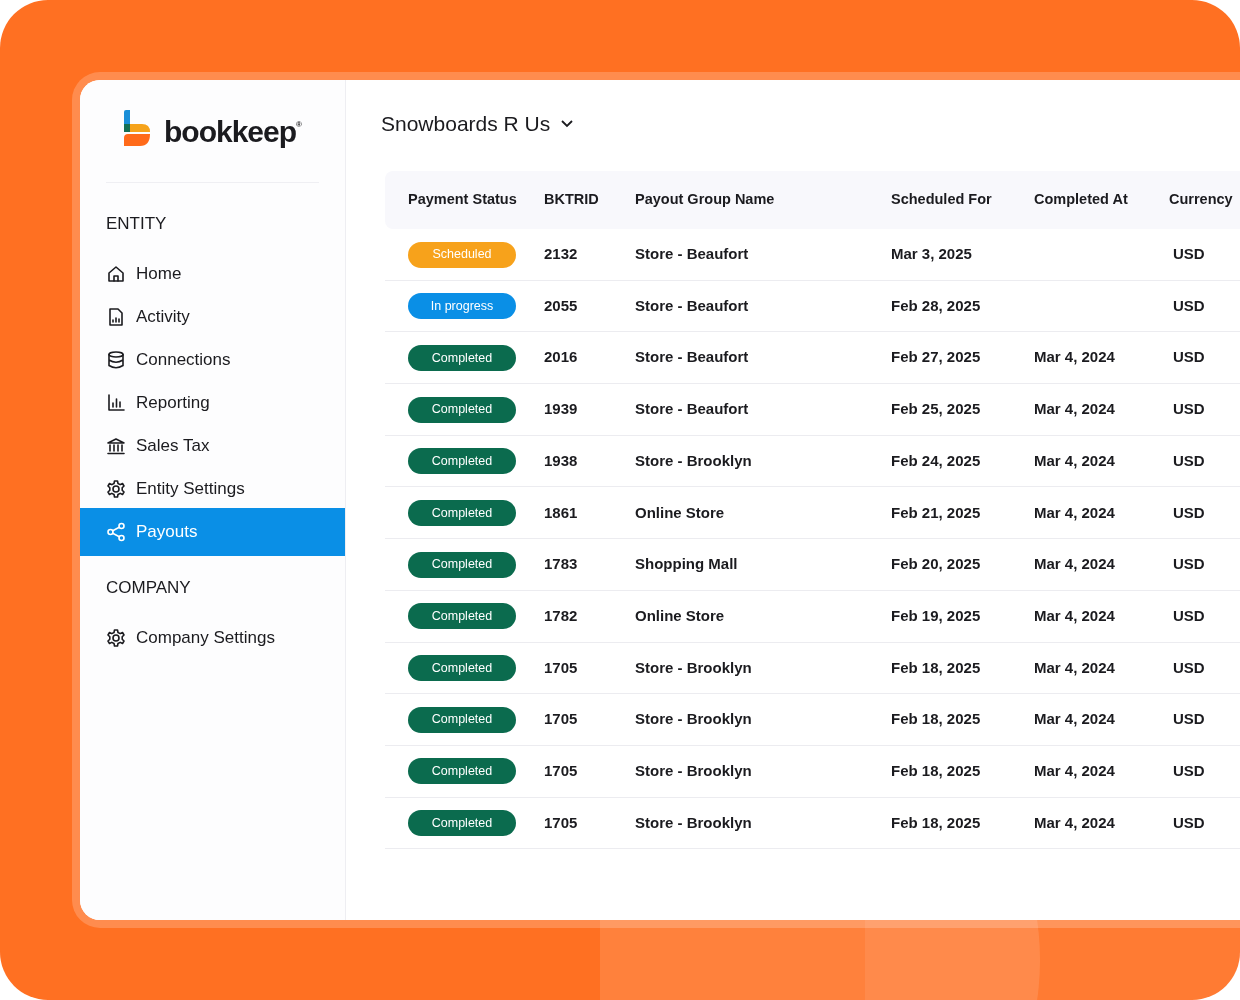 The height and width of the screenshot is (1000, 1240). I want to click on table-cell-text: 1861, so click(561, 512).